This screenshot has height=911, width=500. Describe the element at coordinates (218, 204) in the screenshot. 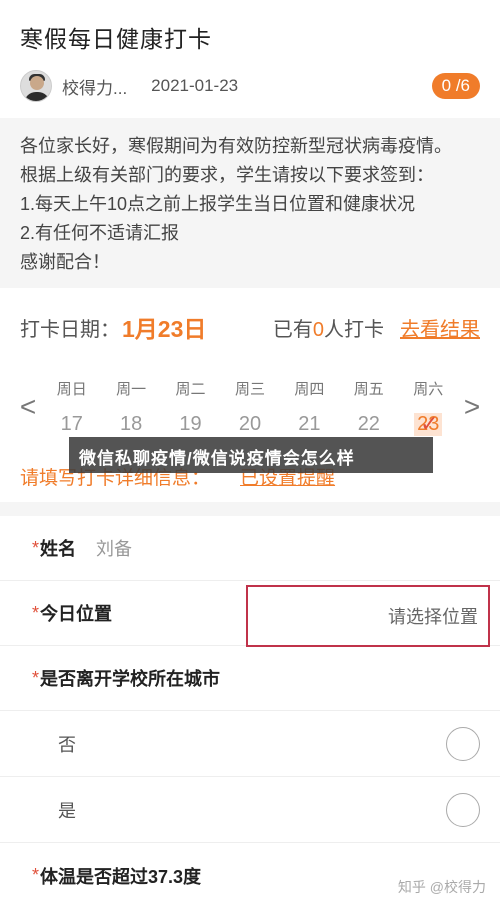

I see `notice-line: 1.每天上午10点之前上报学生当日位置和健康状况` at that location.